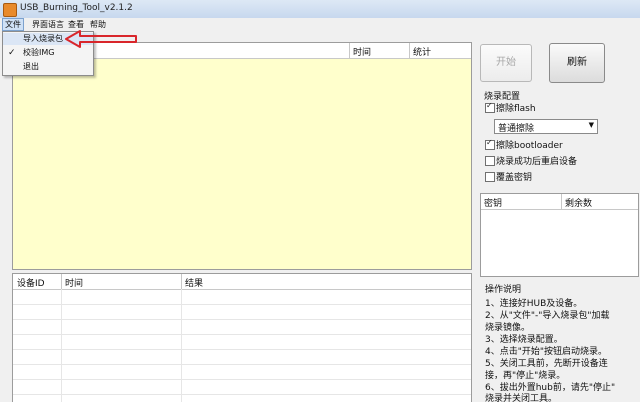 This screenshot has height=402, width=640. What do you see at coordinates (493, 204) in the screenshot?
I see `key-col-key: 密钥` at bounding box center [493, 204].